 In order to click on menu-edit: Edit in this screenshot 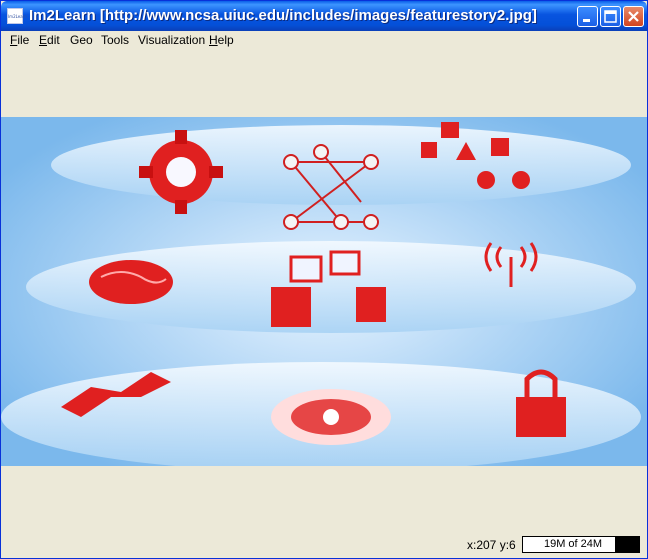, I will do `click(49, 40)`.